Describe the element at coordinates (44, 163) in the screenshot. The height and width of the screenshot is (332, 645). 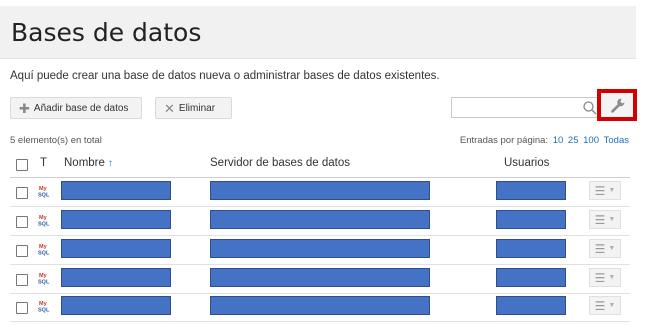
I see `column-header-type: T` at that location.